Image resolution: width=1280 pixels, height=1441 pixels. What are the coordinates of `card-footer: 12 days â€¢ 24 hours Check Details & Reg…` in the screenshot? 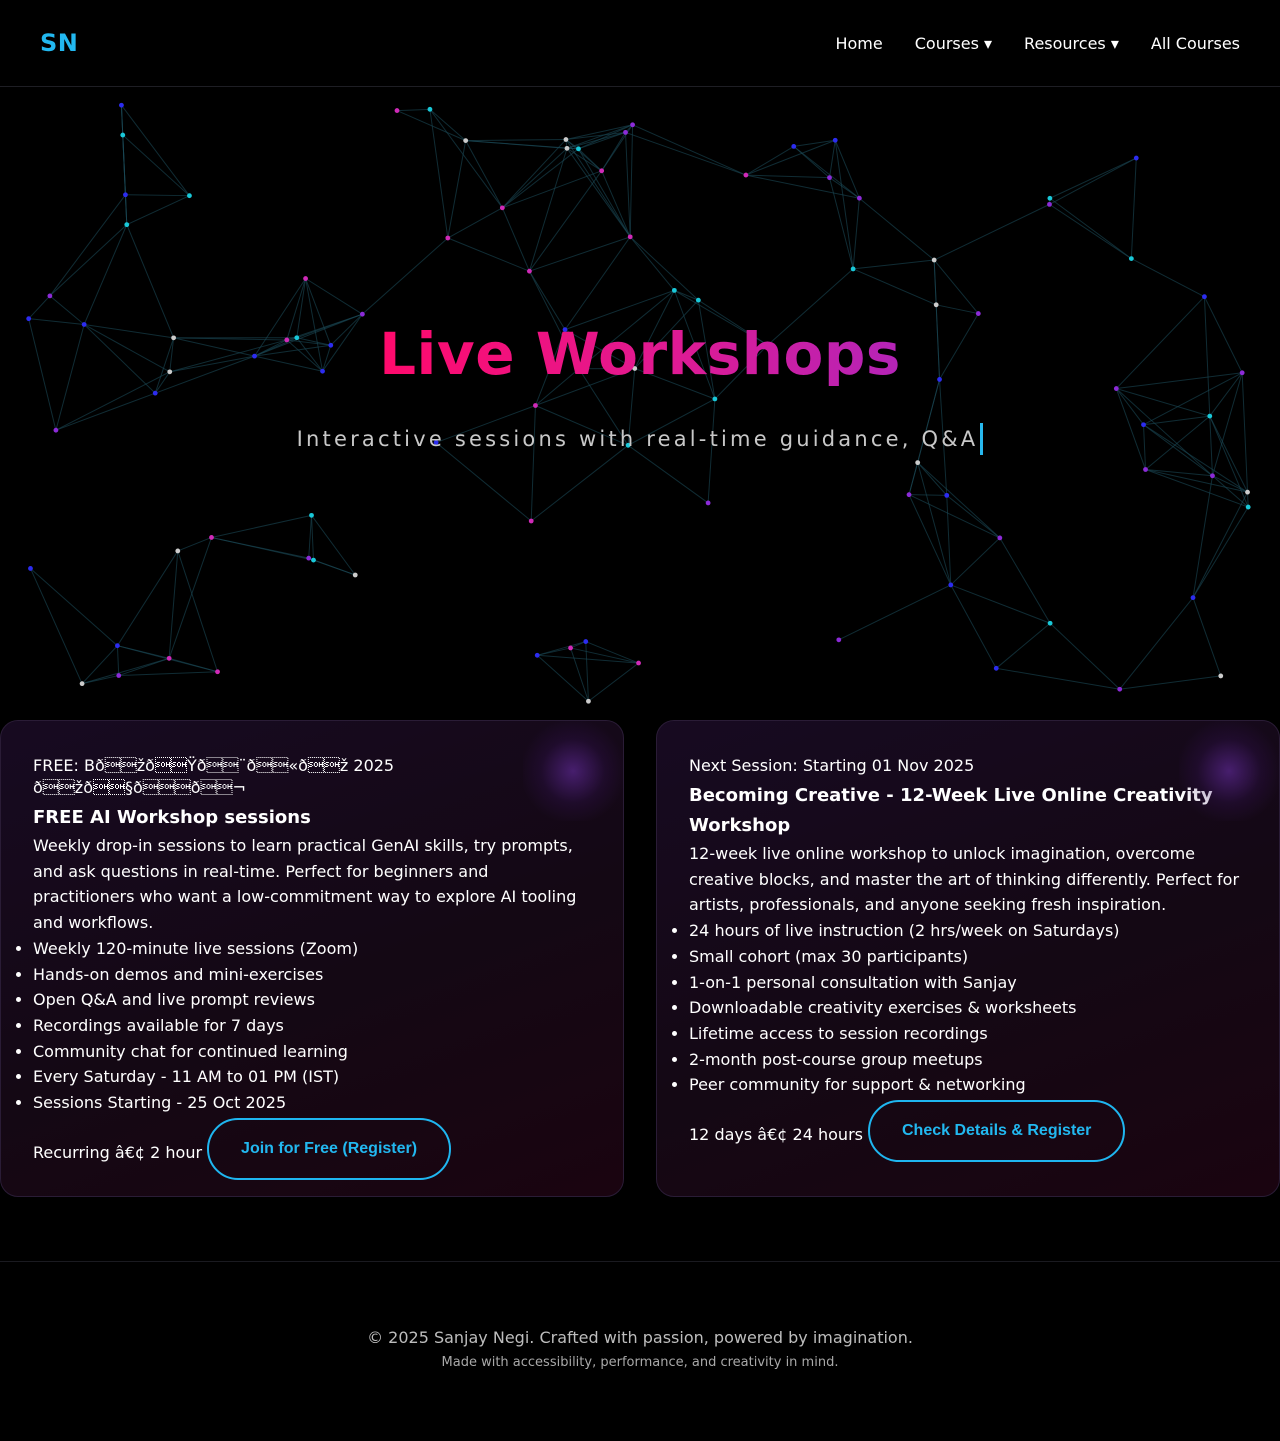 It's located at (968, 1131).